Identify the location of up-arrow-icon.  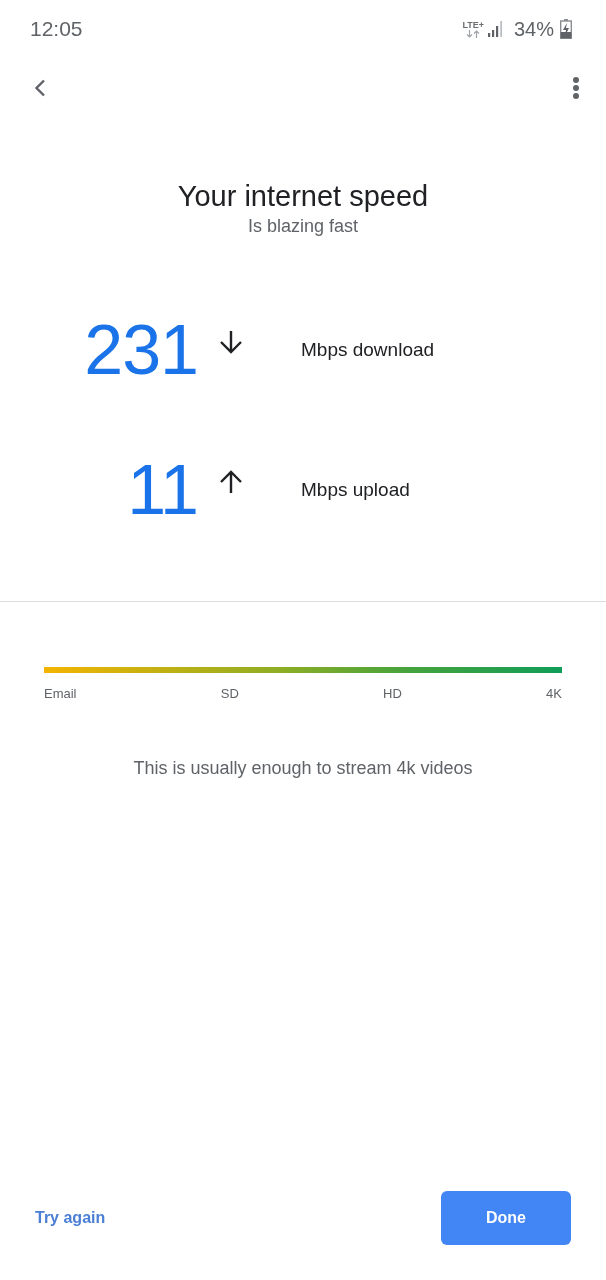
(231, 482).